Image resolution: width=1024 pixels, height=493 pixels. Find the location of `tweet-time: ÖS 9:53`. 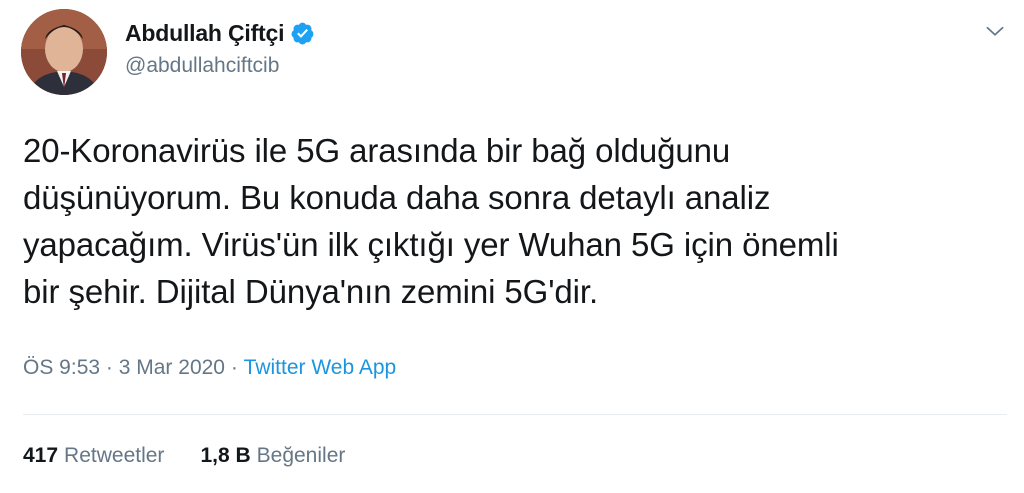

tweet-time: ÖS 9:53 is located at coordinates (61, 368).